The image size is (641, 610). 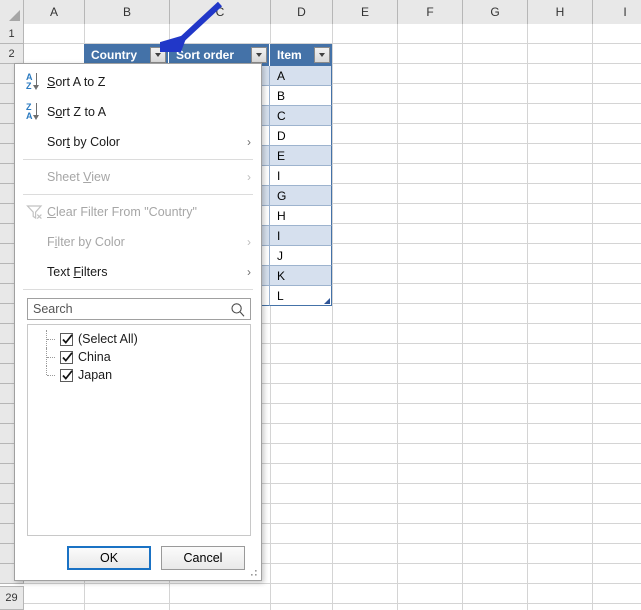 I want to click on table-cell-item: B, so click(x=301, y=96).